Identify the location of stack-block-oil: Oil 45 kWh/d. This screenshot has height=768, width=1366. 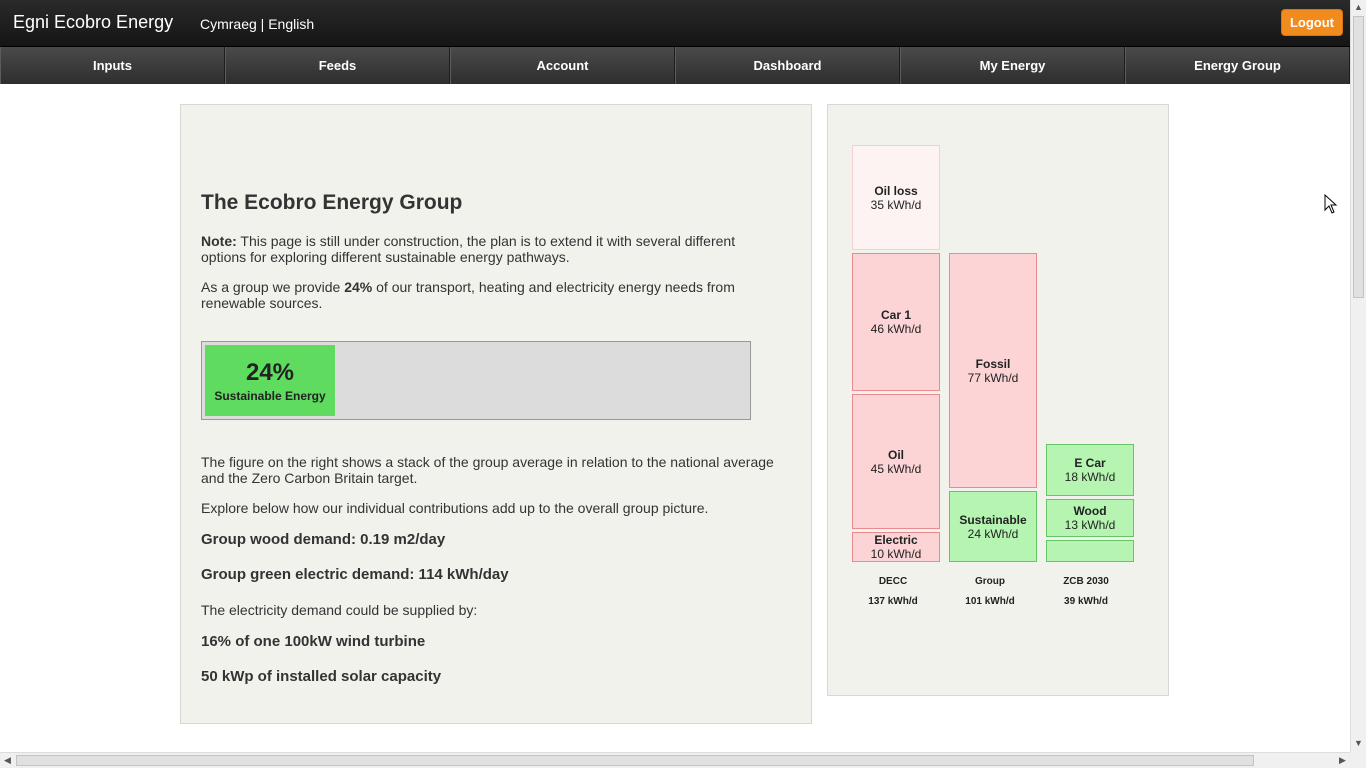
(896, 461).